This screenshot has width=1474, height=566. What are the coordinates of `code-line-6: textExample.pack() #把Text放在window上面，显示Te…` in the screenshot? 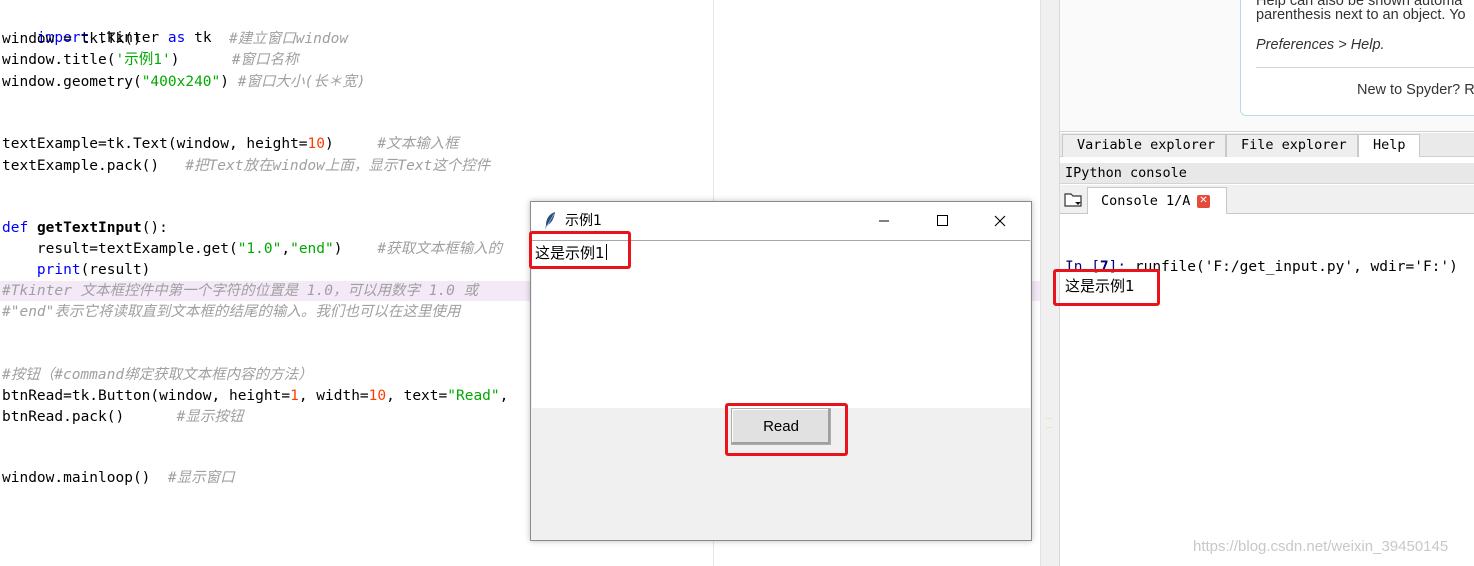 It's located at (246, 166).